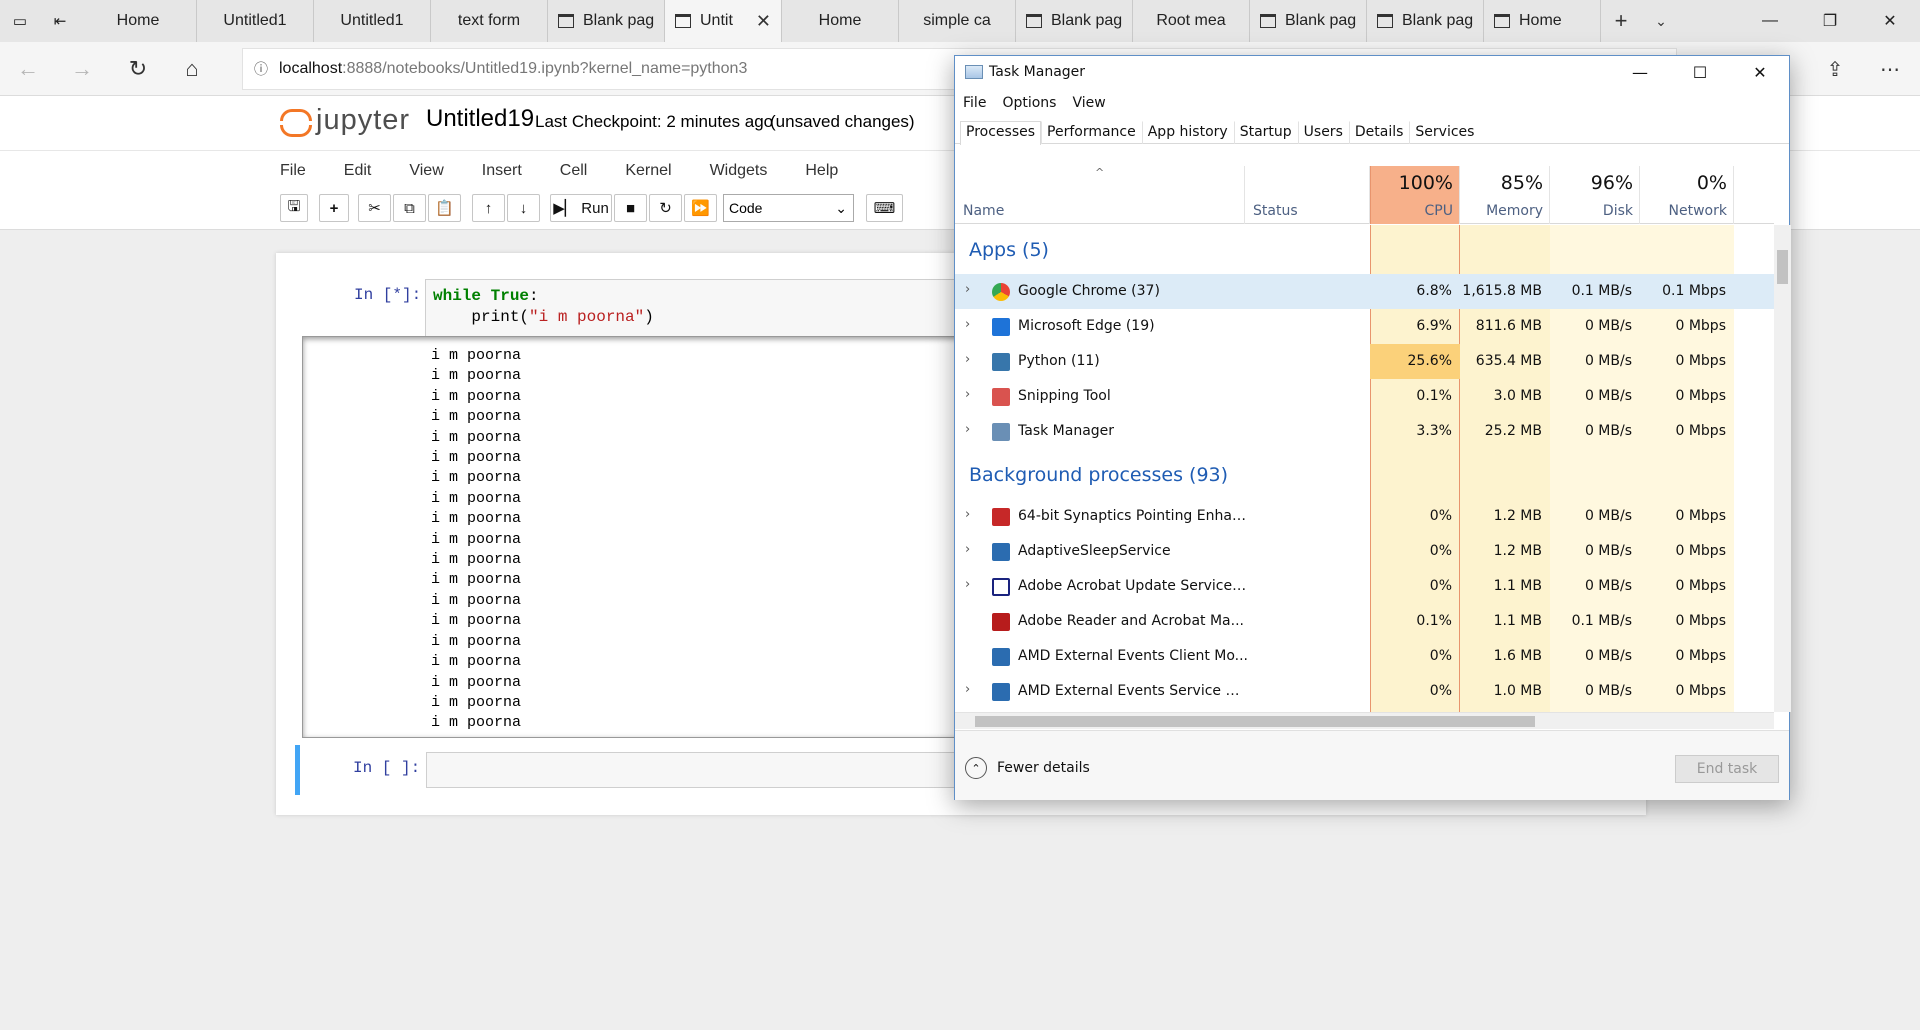 Image resolution: width=1920 pixels, height=1030 pixels. What do you see at coordinates (1760, 72) in the screenshot?
I see `close-icon: ✕` at bounding box center [1760, 72].